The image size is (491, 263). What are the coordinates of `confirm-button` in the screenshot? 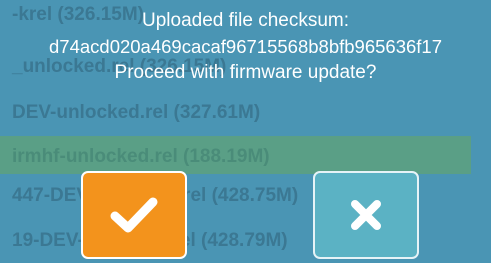 It's located at (134, 215).